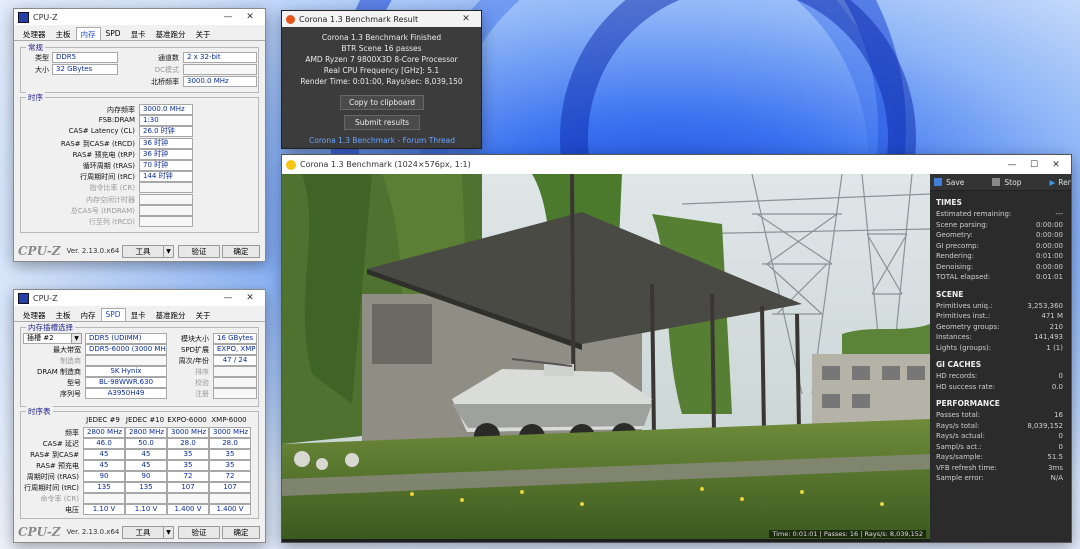 Image resolution: width=1080 pixels, height=549 pixels. I want to click on stats-row: Primitives uniq.: 3,253,360, so click(1000, 306).